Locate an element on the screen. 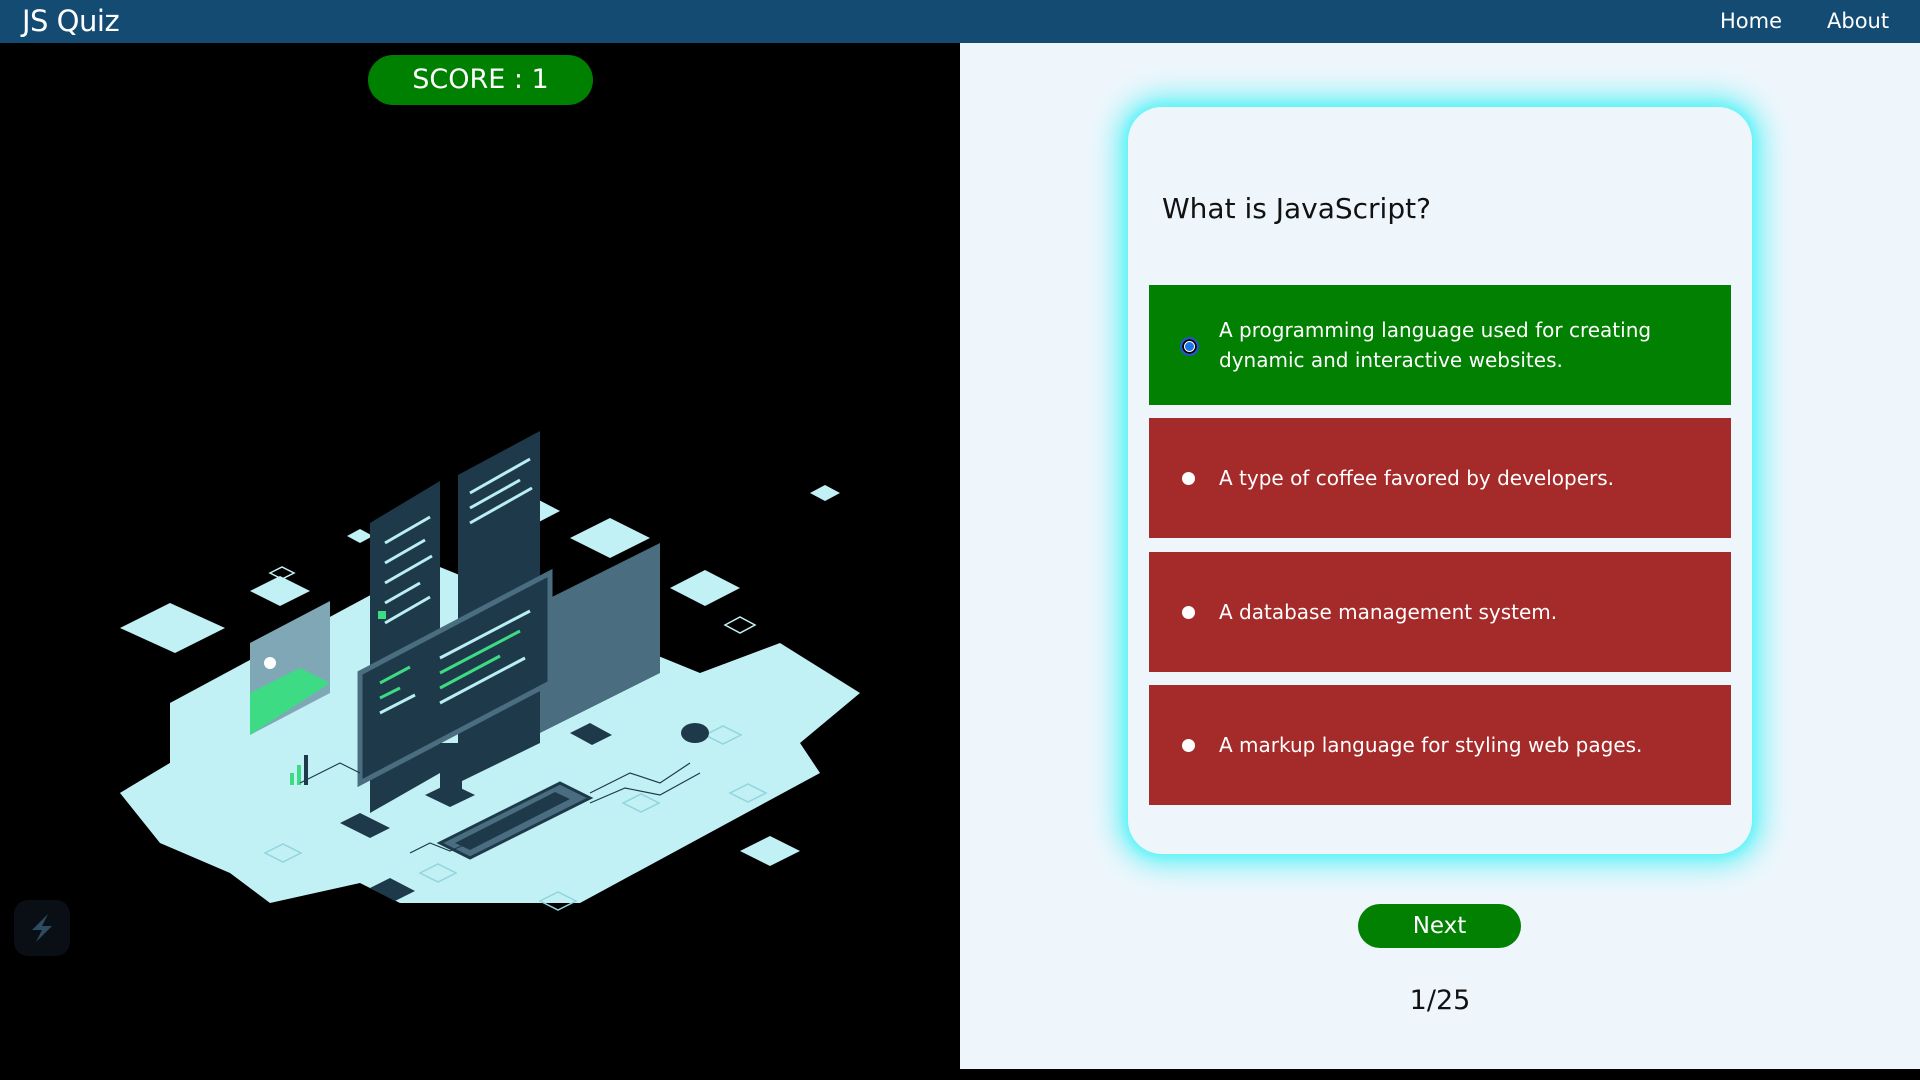  app-title: JS Quiz is located at coordinates (71, 21).